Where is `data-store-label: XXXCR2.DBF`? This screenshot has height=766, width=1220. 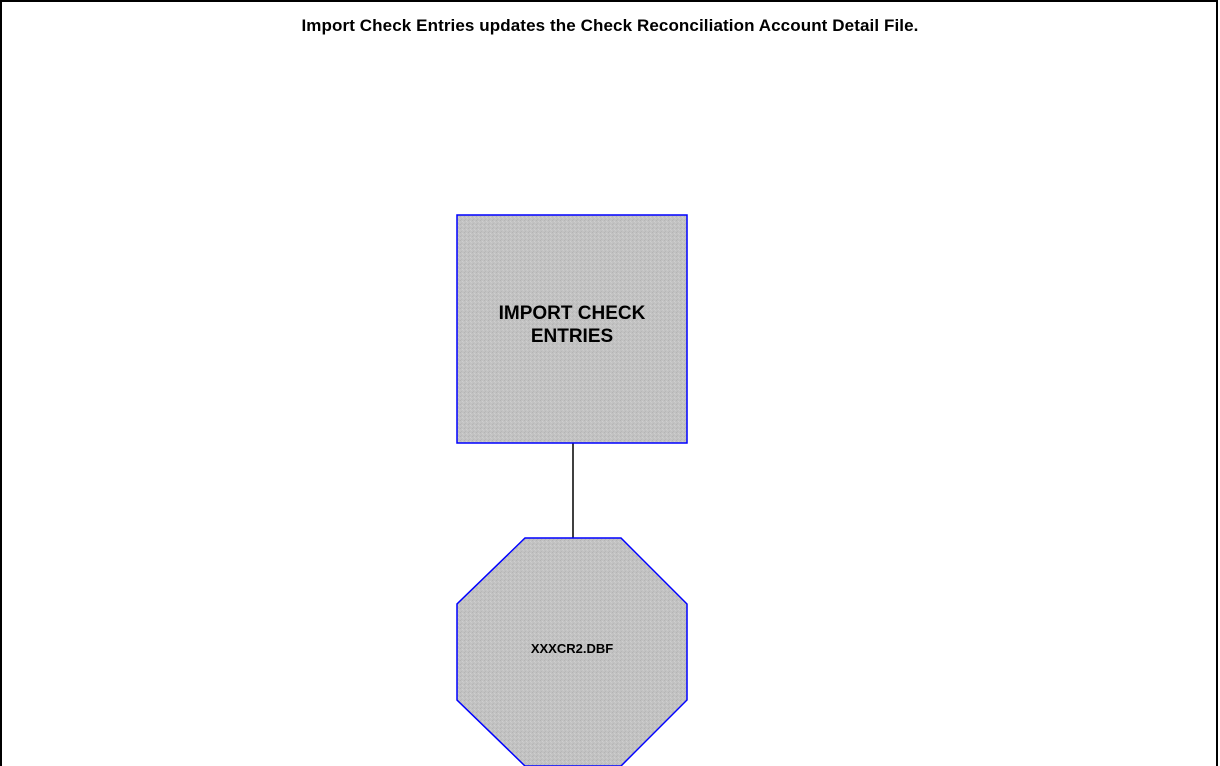
data-store-label: XXXCR2.DBF is located at coordinates (572, 648).